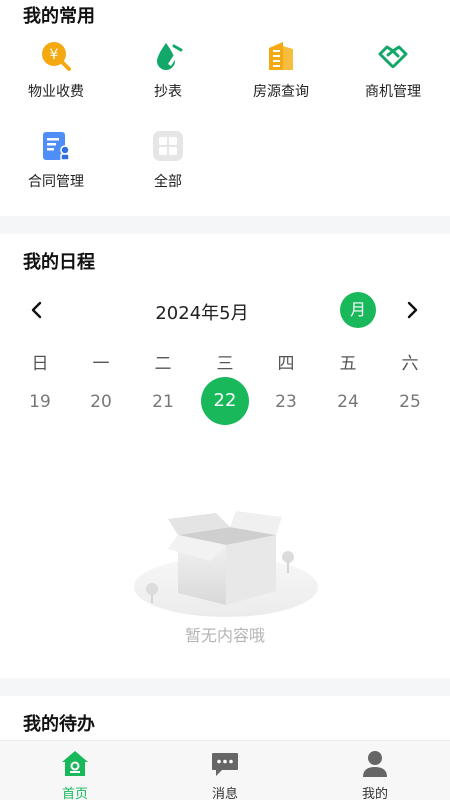 This screenshot has height=800, width=450. What do you see at coordinates (170, 56) in the screenshot?
I see `water-drop-pen-icon` at bounding box center [170, 56].